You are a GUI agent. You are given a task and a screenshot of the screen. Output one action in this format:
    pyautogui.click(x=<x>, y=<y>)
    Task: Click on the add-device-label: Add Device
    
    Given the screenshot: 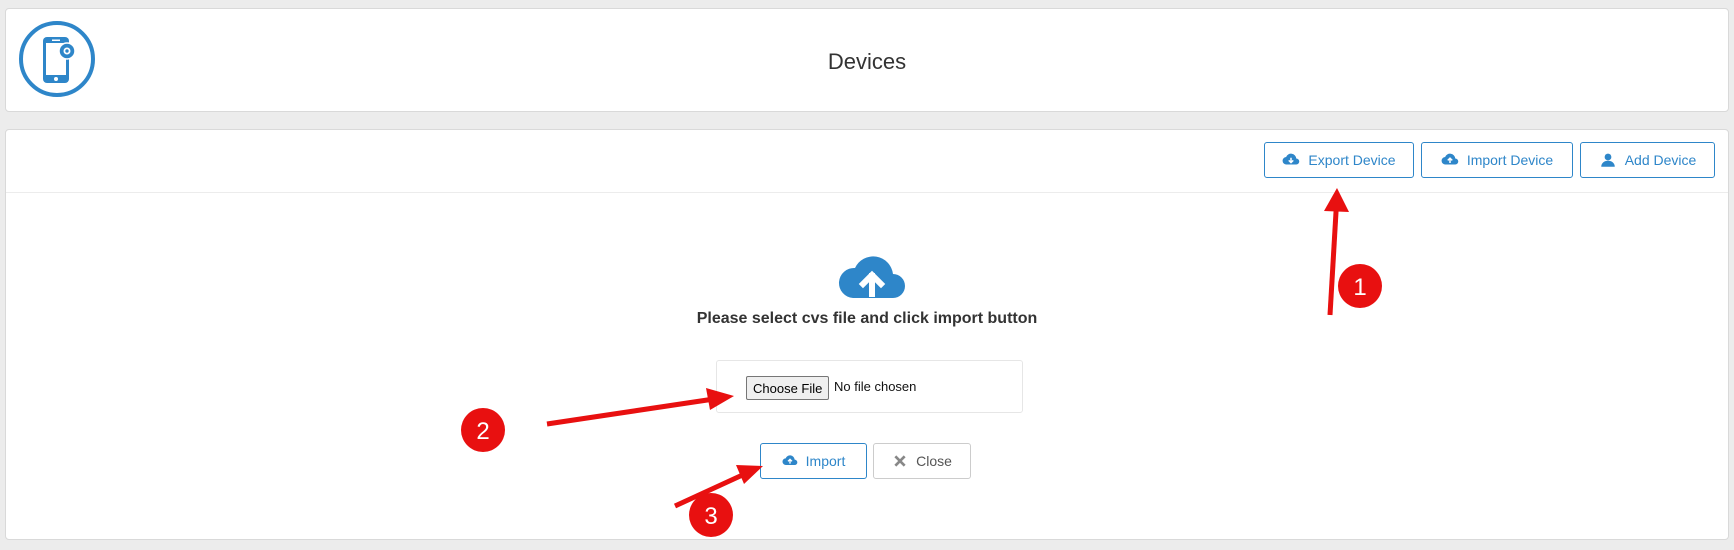 What is the action you would take?
    pyautogui.click(x=1660, y=160)
    